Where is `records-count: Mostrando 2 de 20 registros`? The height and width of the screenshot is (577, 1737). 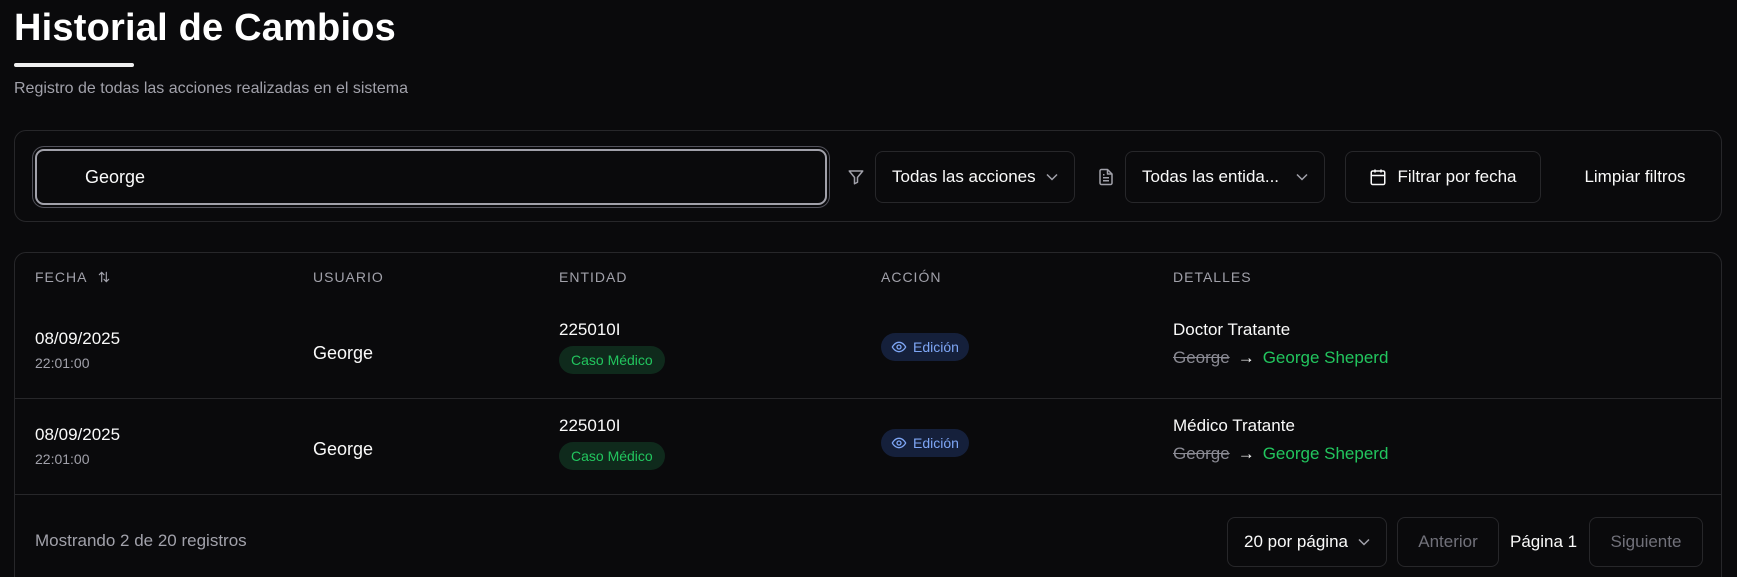
records-count: Mostrando 2 de 20 registros is located at coordinates (141, 540).